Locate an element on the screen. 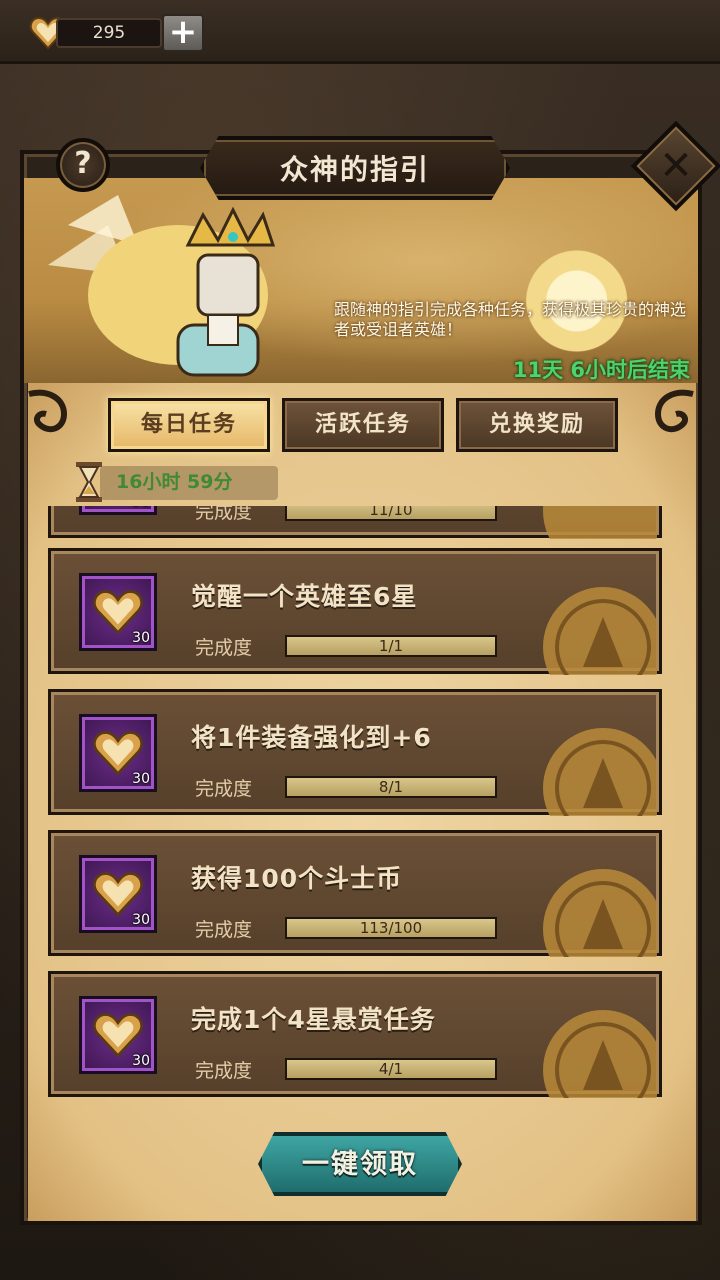  tab-active-tasks: 活跃任务 is located at coordinates (363, 425).